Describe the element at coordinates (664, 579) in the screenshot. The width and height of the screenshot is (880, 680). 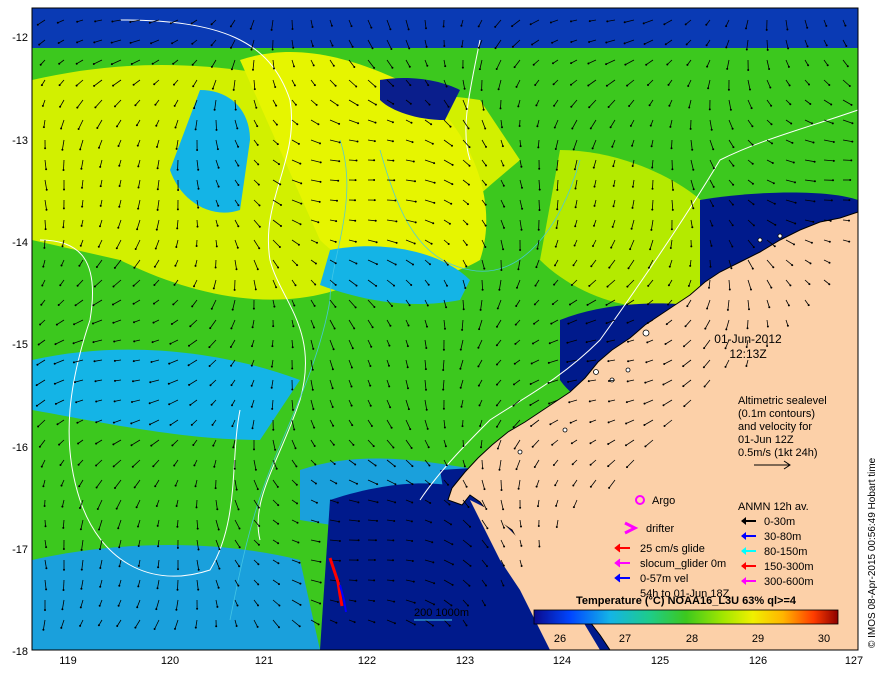
I see `glider-legend-label: 0-57m vel` at that location.